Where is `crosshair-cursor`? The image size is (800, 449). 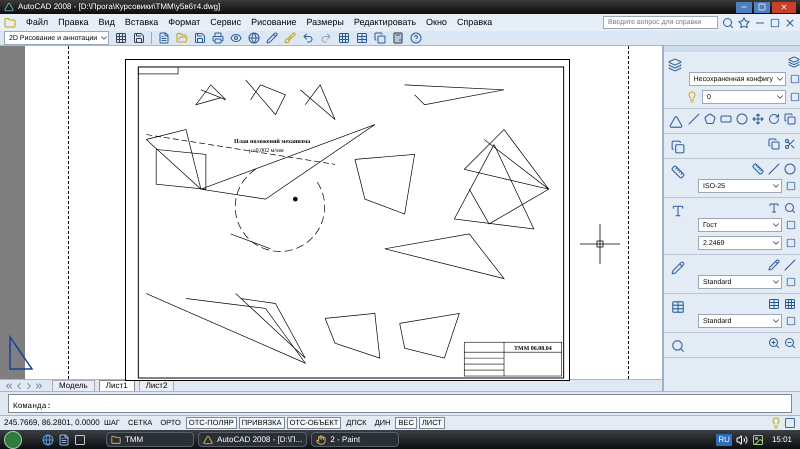
crosshair-cursor is located at coordinates (600, 244).